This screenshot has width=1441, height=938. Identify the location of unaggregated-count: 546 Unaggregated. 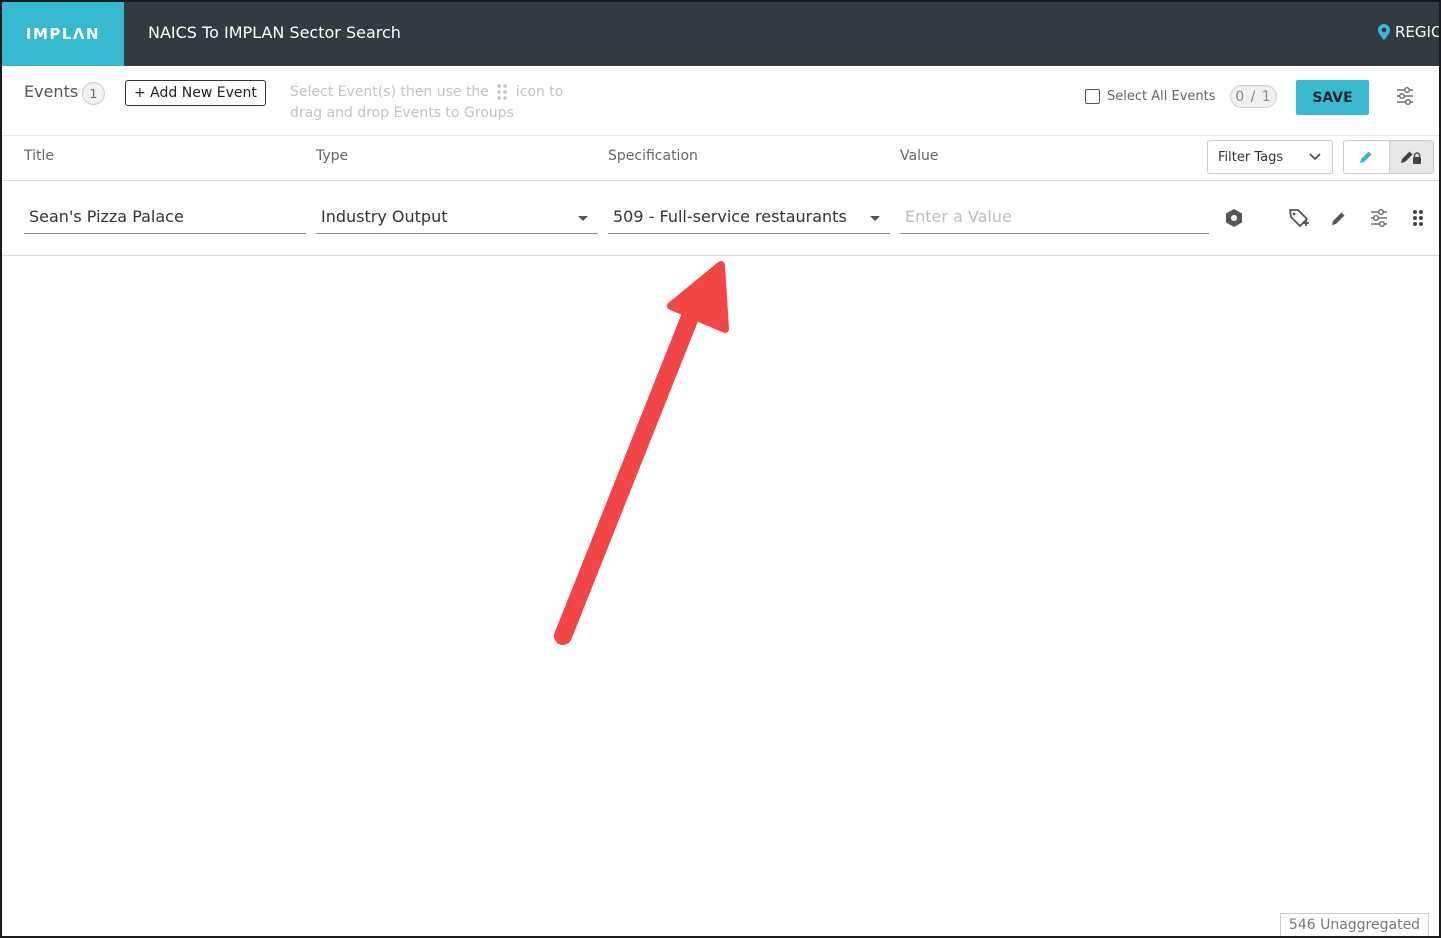
(1354, 924).